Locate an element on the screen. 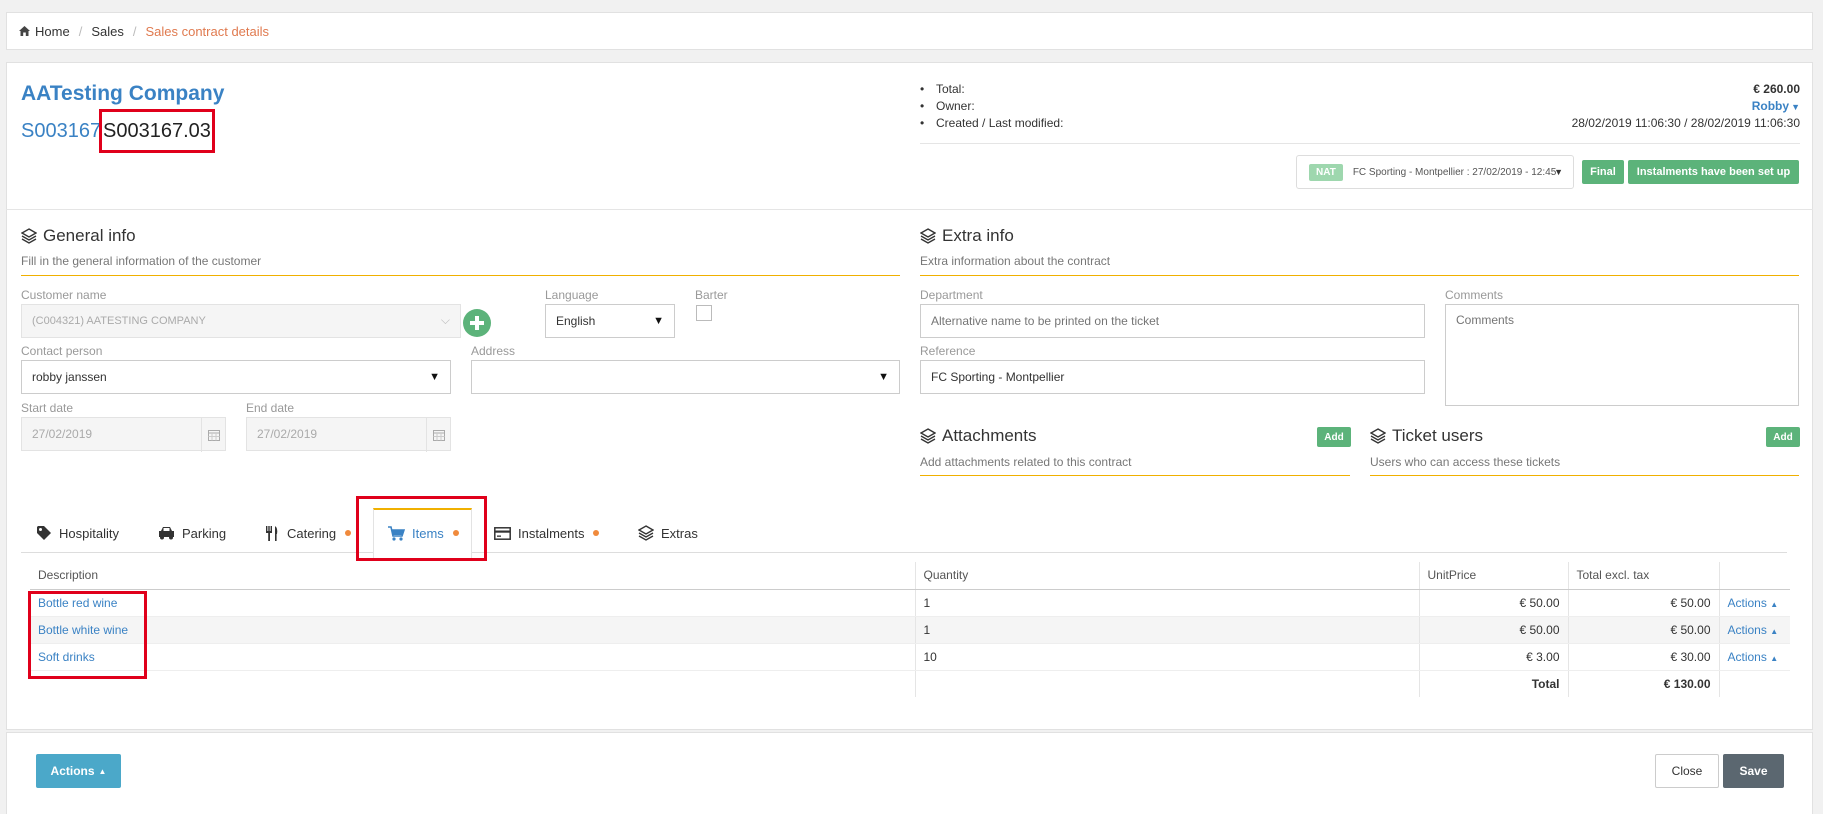  calendar-glyph is located at coordinates (213, 435).